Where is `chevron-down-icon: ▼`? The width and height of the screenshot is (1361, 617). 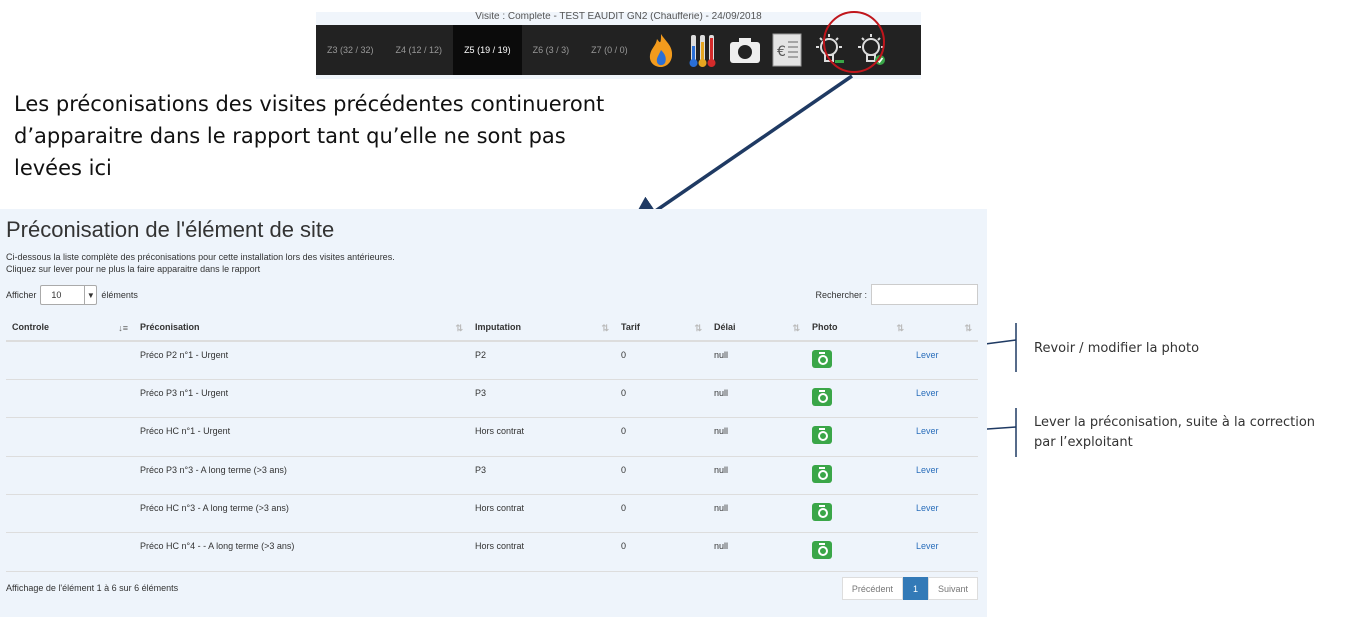
chevron-down-icon: ▼ is located at coordinates (90, 295).